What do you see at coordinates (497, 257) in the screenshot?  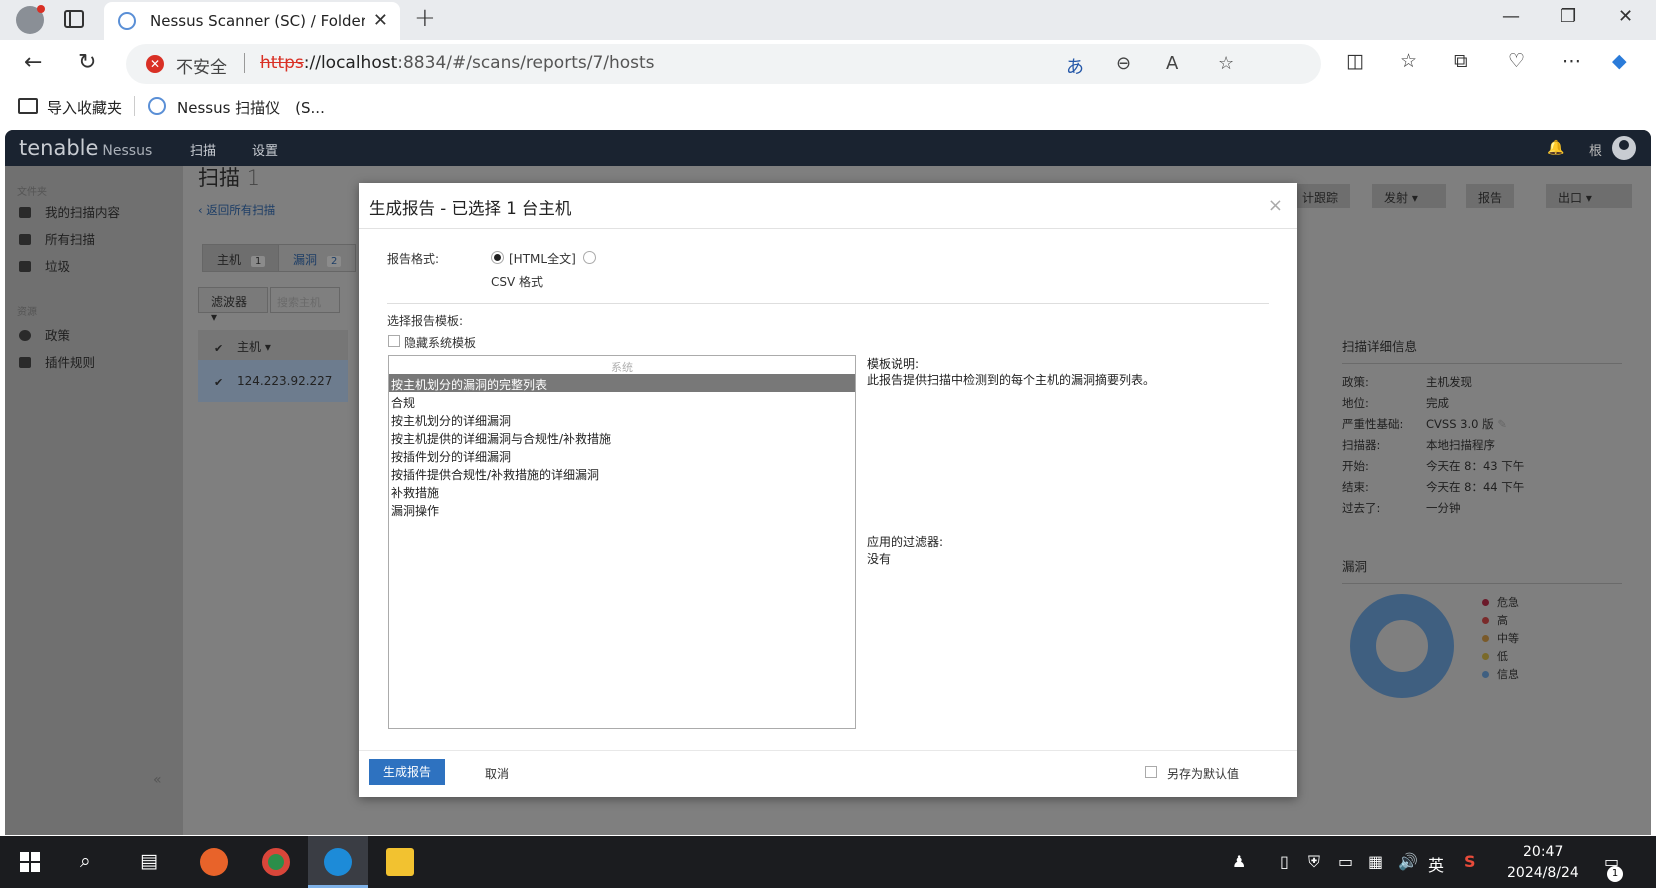 I see `format-html-radio` at bounding box center [497, 257].